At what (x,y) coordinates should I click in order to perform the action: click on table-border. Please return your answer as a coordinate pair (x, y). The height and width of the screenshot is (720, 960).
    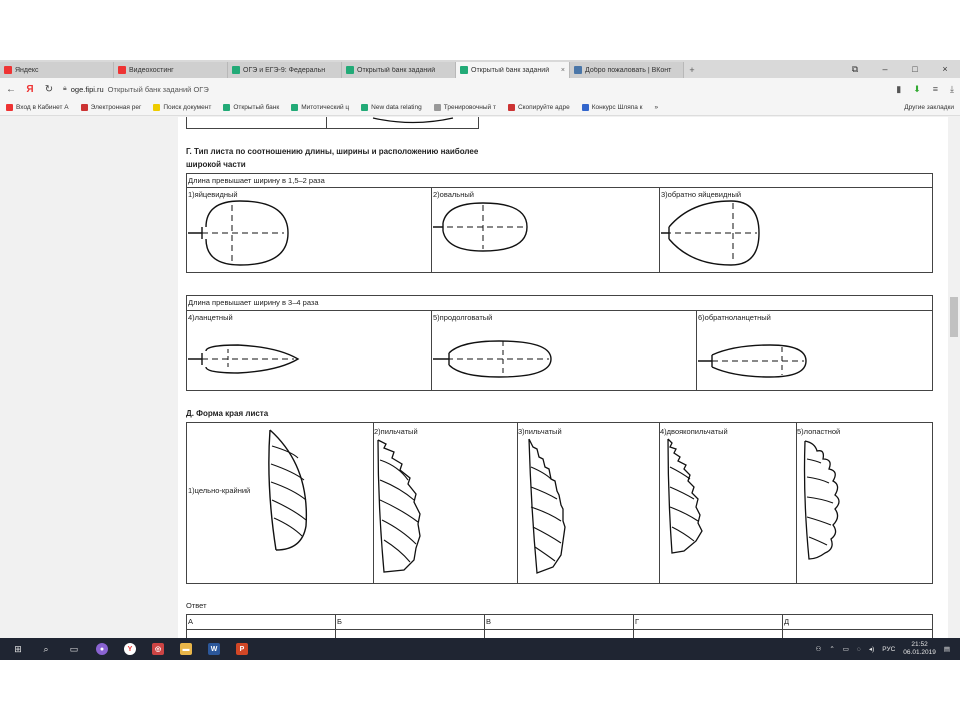
    Looking at the image, I should click on (332, 128).